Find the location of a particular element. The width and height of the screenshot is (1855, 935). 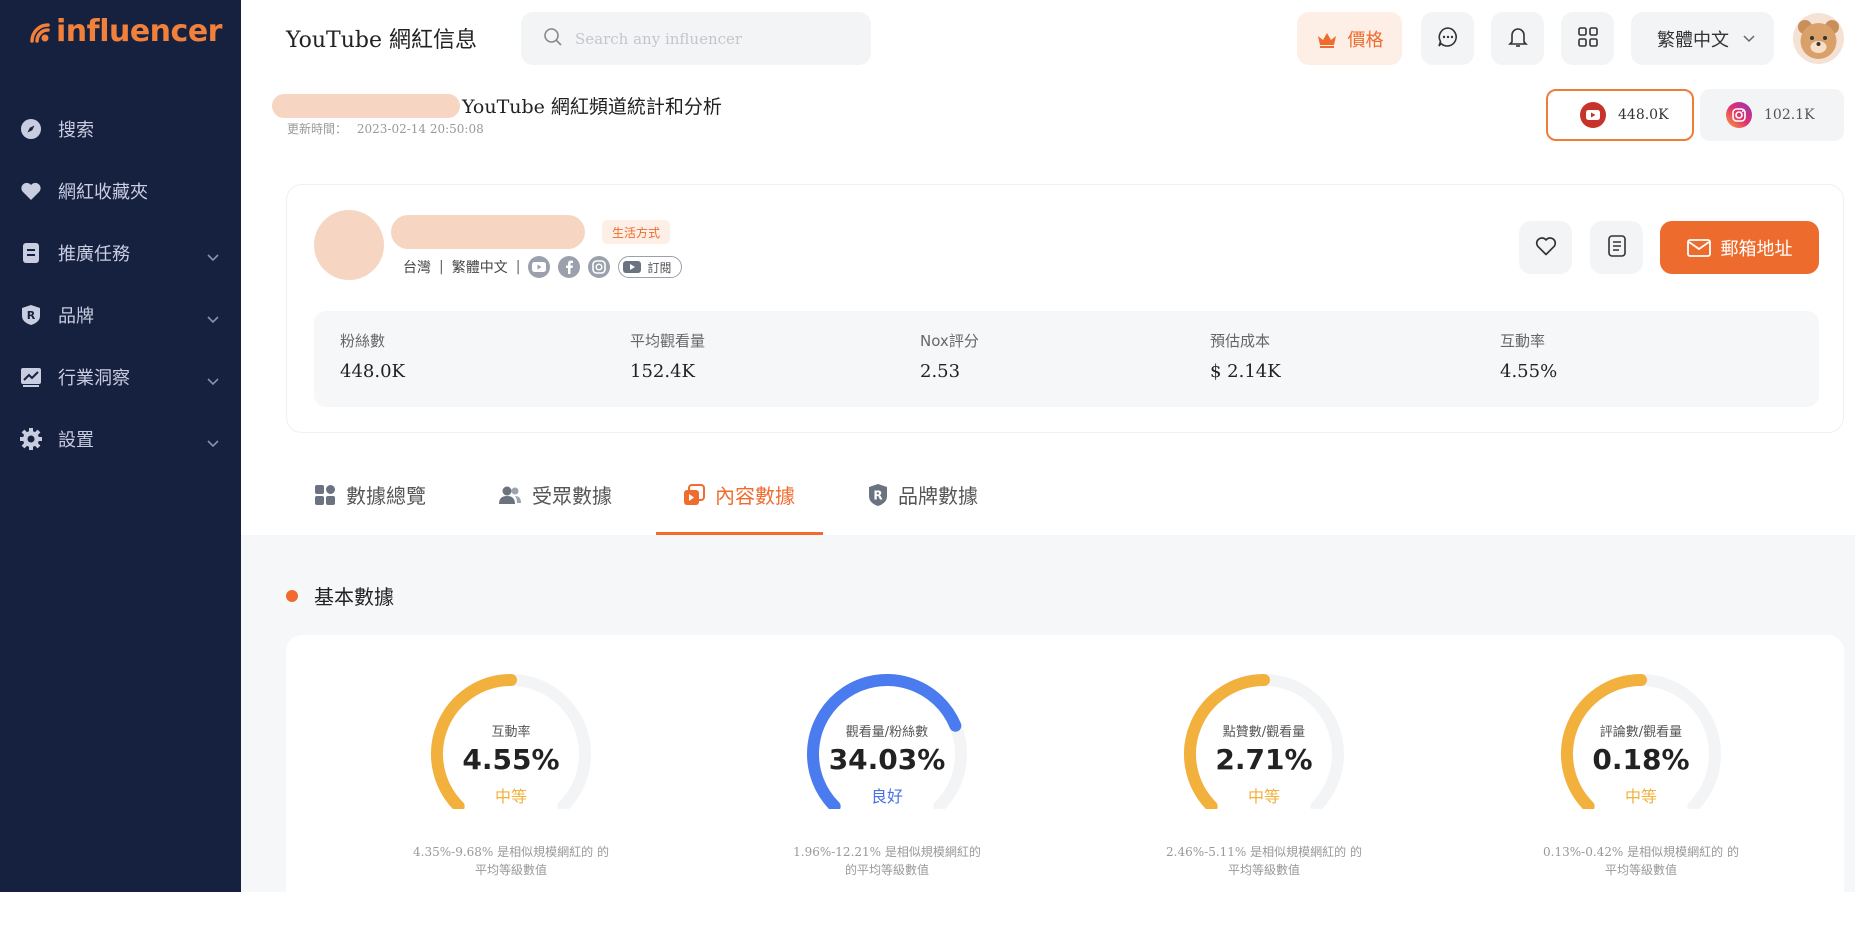

instagram-followers: 102.1K is located at coordinates (1789, 115).